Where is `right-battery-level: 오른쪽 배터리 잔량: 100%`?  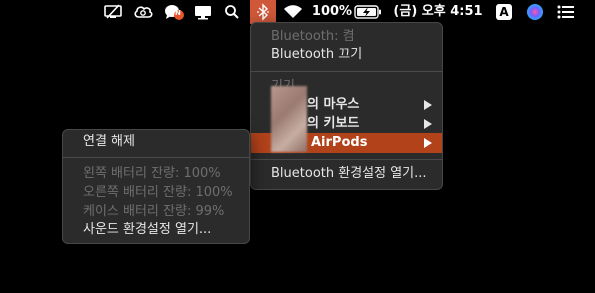
right-battery-level: 오른쪽 배터리 잔량: 100% is located at coordinates (158, 192).